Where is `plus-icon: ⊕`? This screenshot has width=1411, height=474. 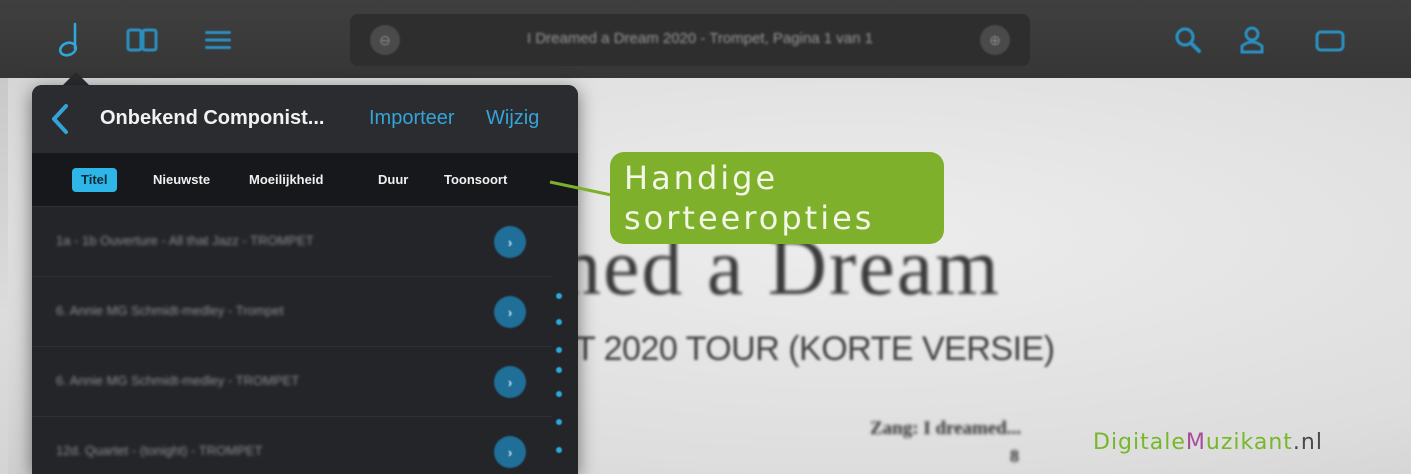 plus-icon: ⊕ is located at coordinates (995, 39).